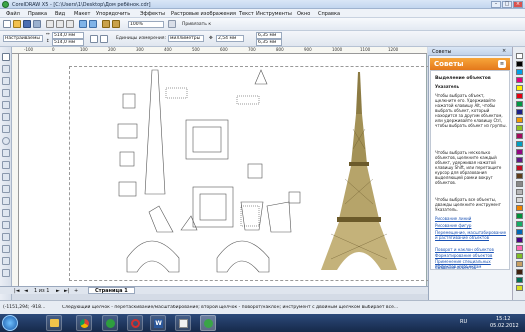  What do you see at coordinates (463, 255) in the screenshot?
I see `tips-link: Форматирование объектов` at bounding box center [463, 255].